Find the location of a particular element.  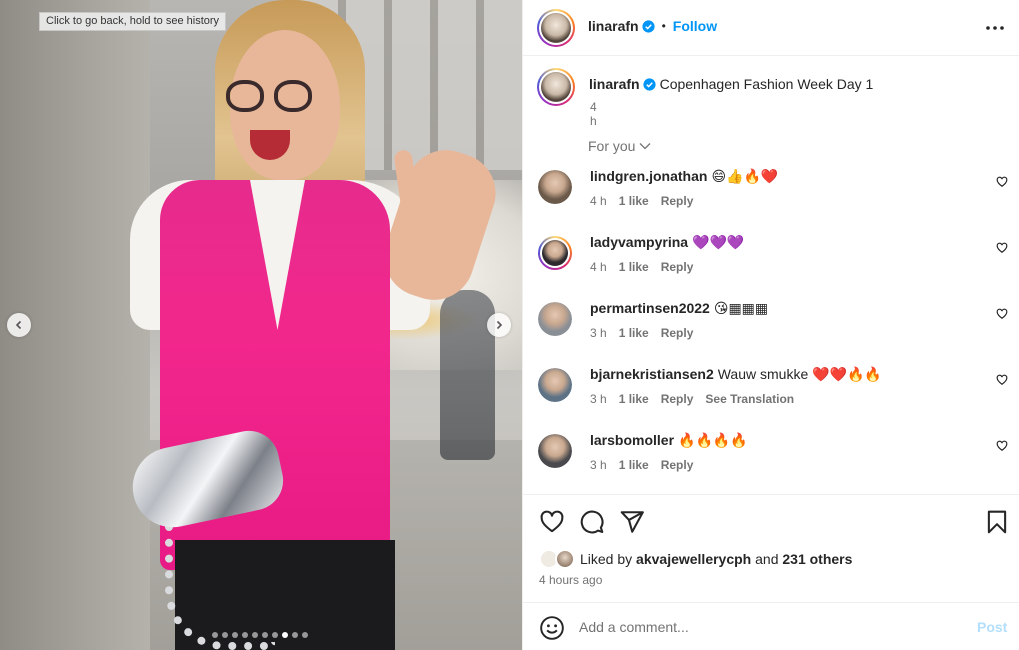

chevron-left-icon is located at coordinates (18, 325).